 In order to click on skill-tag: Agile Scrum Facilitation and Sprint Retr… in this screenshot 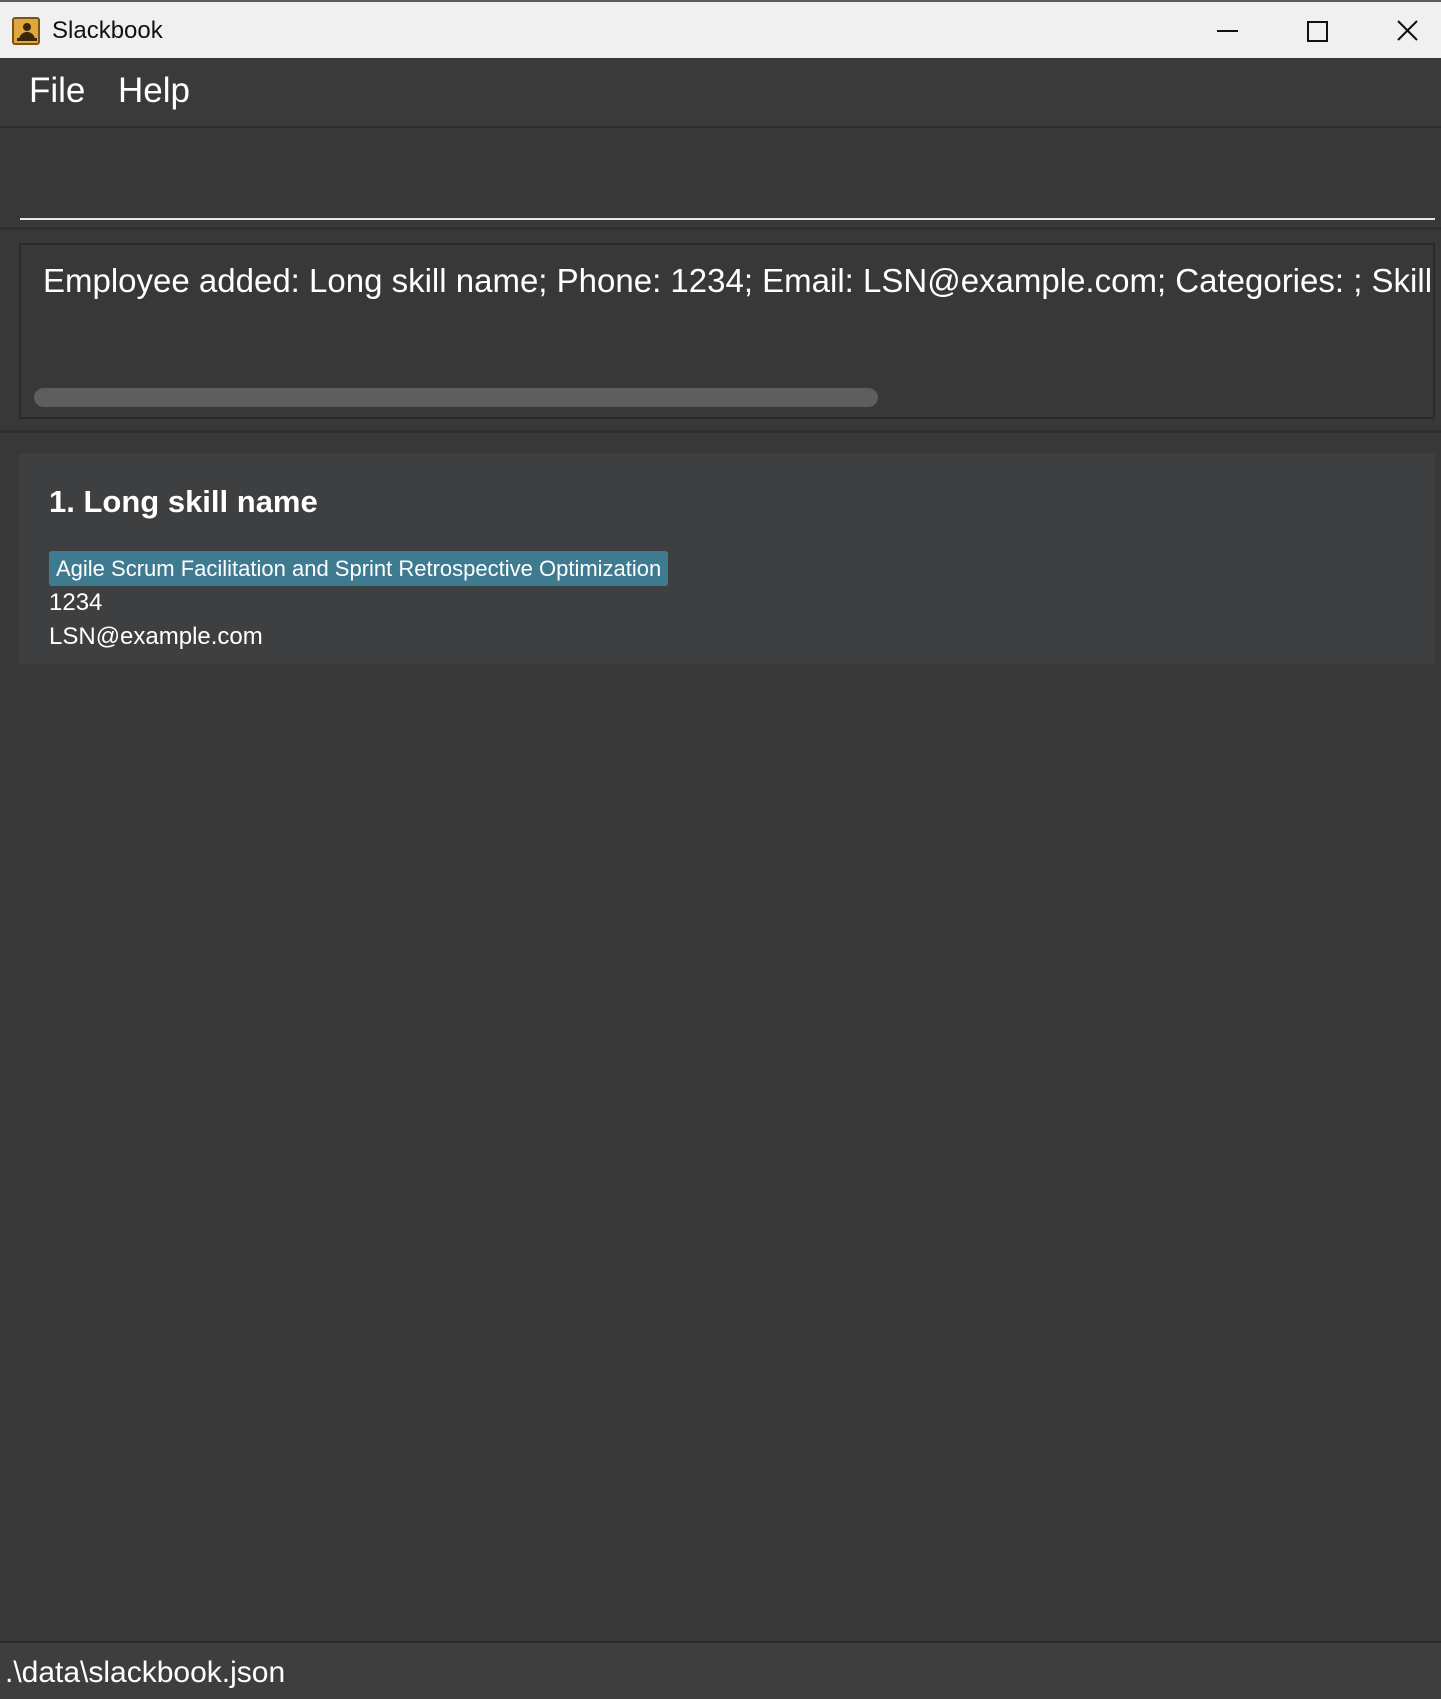, I will do `click(359, 568)`.